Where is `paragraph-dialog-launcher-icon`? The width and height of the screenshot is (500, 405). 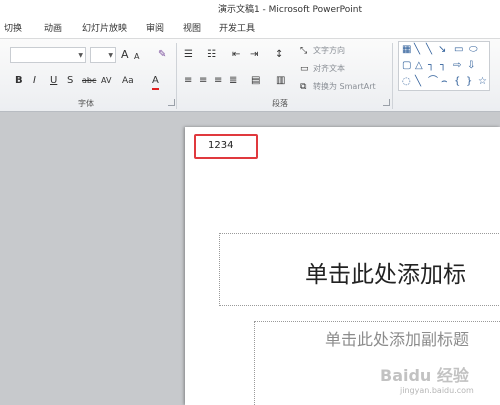 paragraph-dialog-launcher-icon is located at coordinates (386, 102).